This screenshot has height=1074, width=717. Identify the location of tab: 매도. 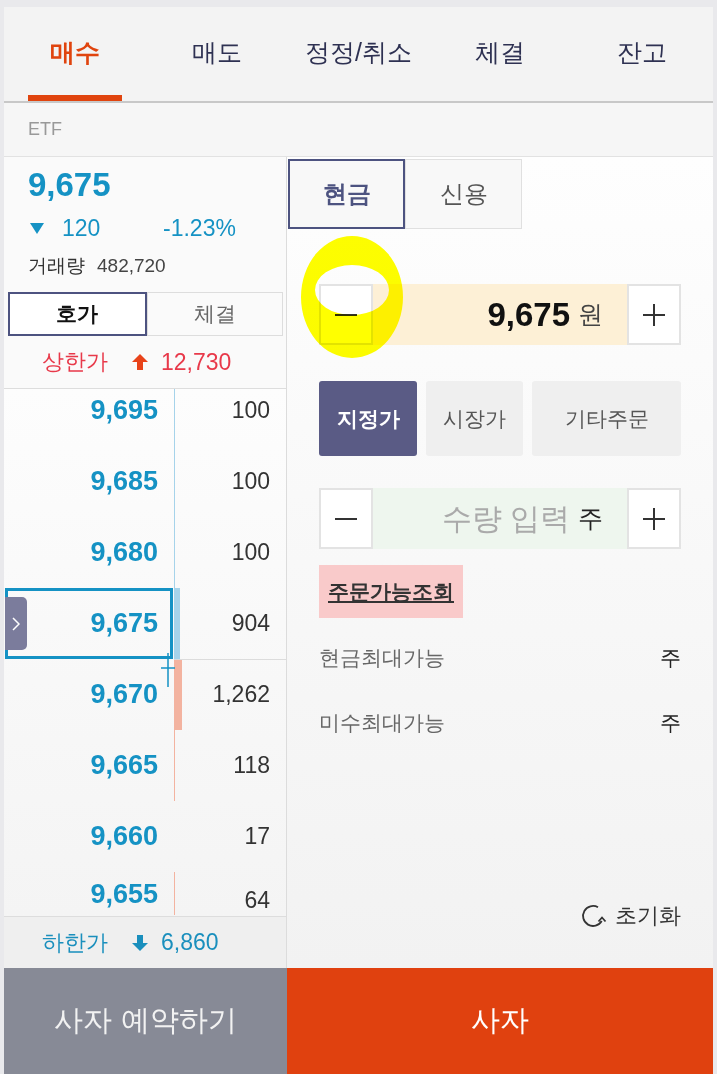
(216, 54).